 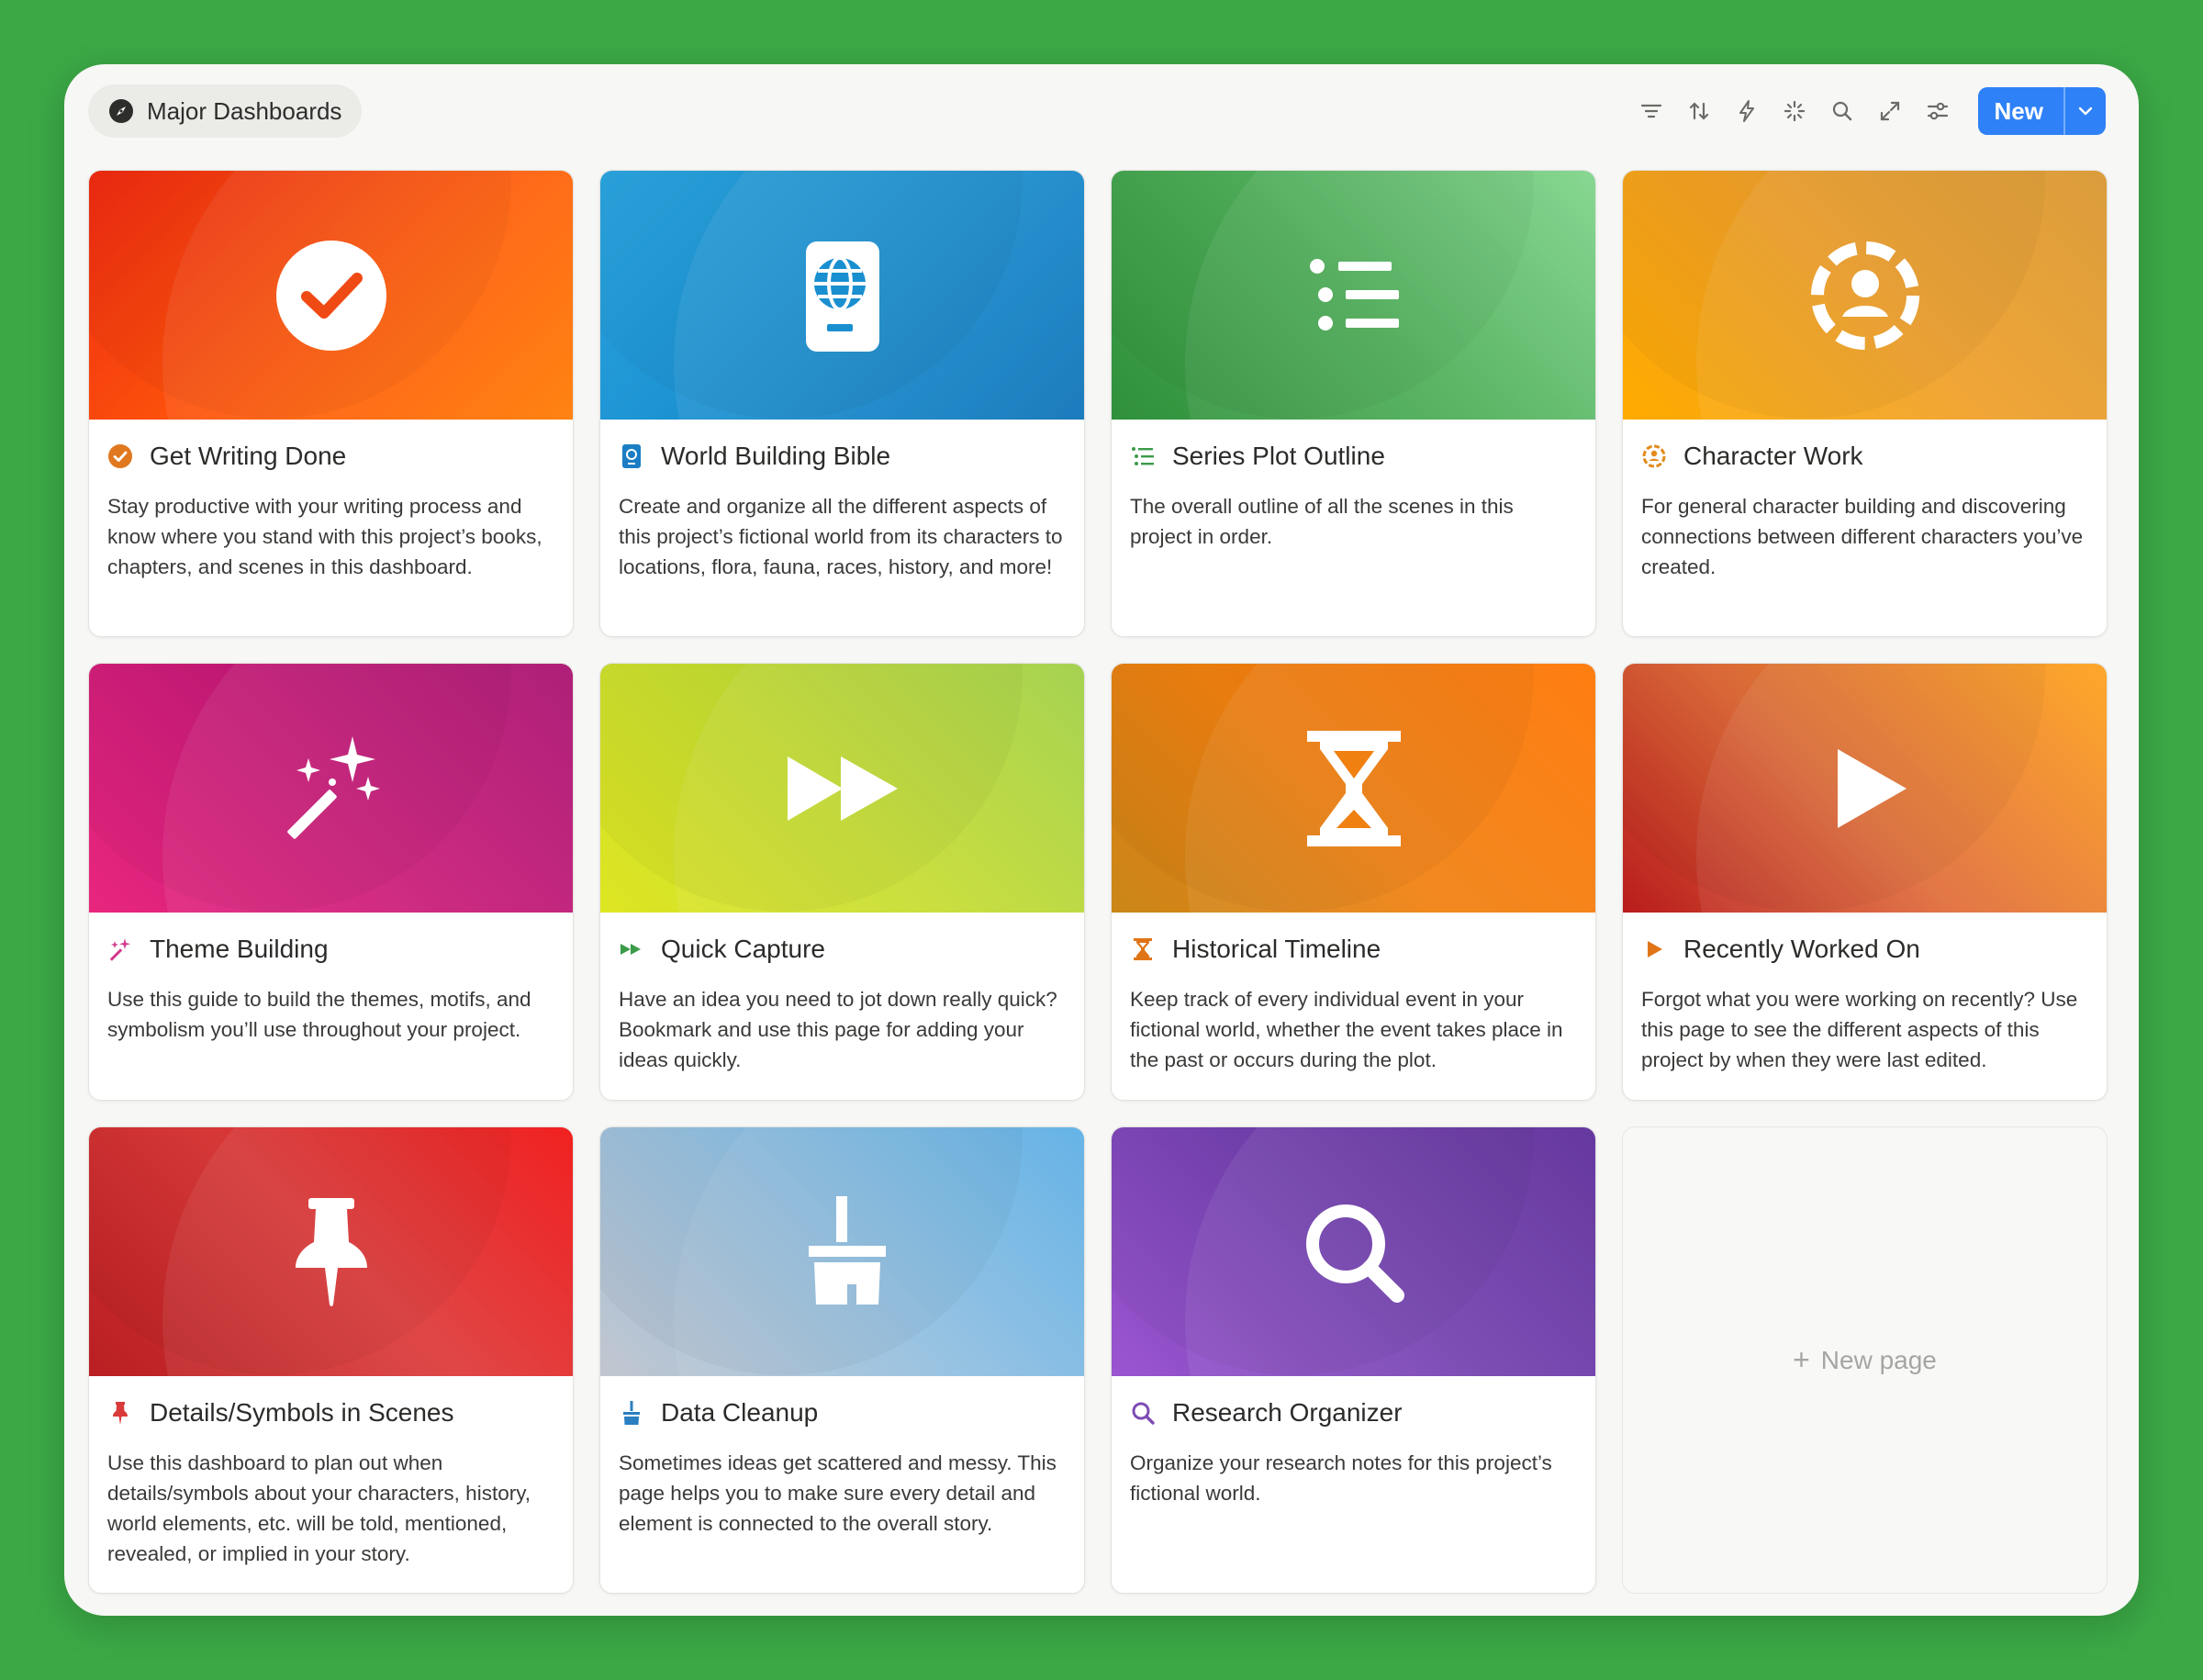 I want to click on new-page-button: + New page, so click(x=1865, y=1360).